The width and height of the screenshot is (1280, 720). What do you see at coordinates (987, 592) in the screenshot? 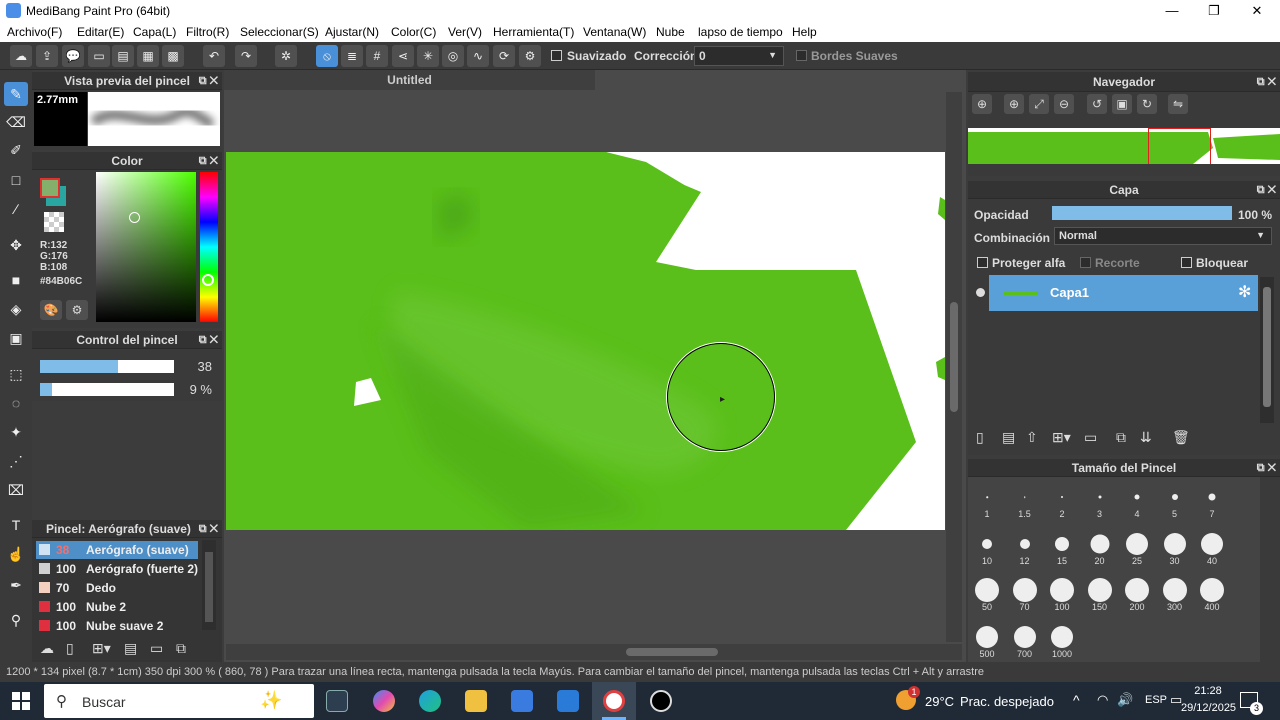
I see `brush-size-option: 50` at bounding box center [987, 592].